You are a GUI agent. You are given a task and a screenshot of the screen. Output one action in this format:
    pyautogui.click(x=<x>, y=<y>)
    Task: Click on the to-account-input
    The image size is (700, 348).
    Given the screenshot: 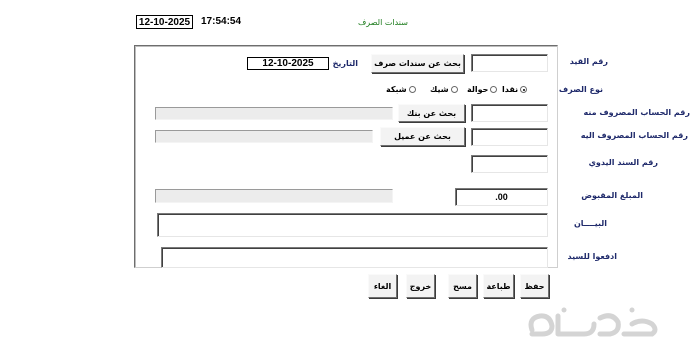 What is the action you would take?
    pyautogui.click(x=509, y=137)
    